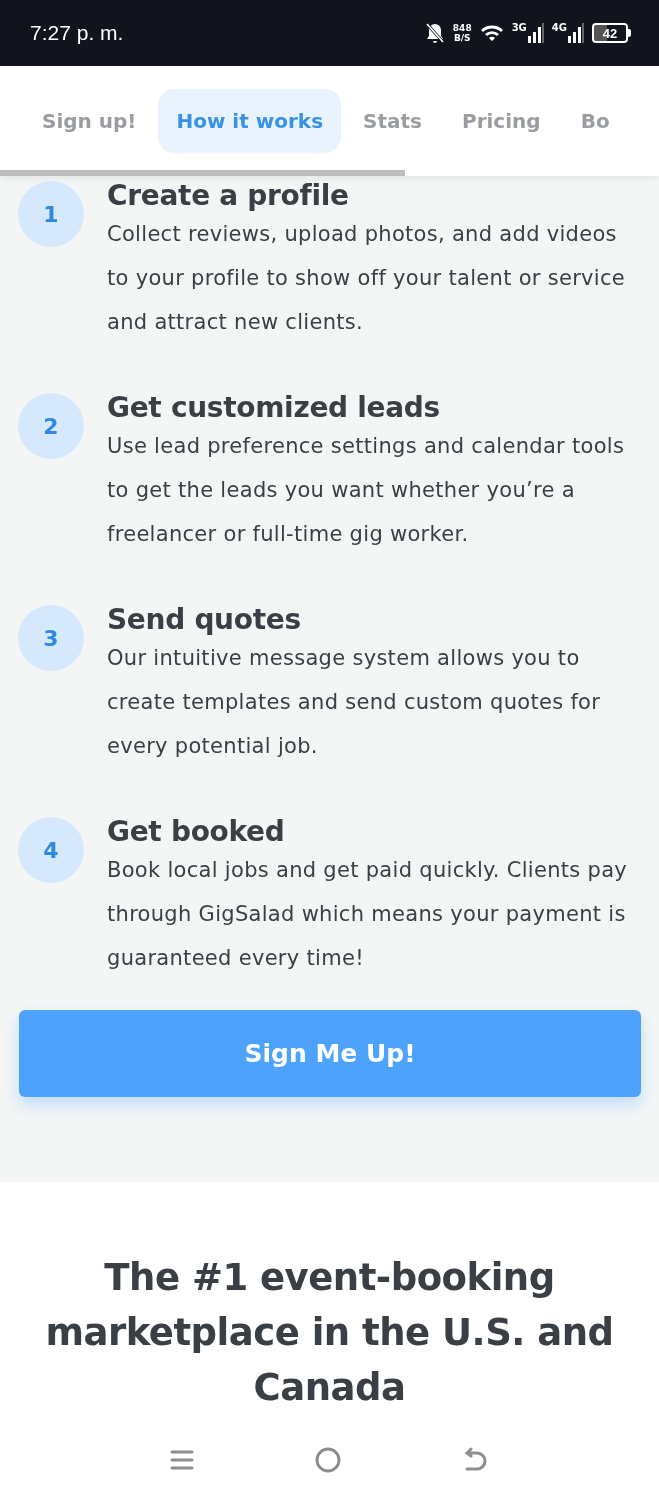 The width and height of the screenshot is (659, 1500). Describe the element at coordinates (204, 620) in the screenshot. I see `step-title: Send quotes` at that location.